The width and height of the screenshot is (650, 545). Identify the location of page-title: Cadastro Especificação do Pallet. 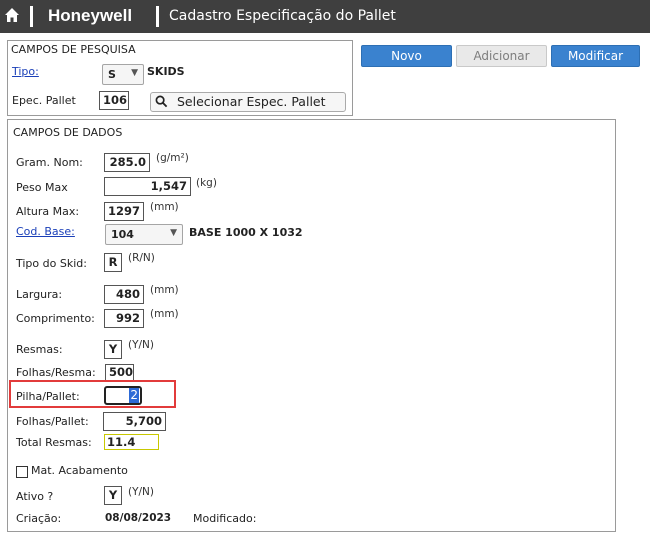
(282, 16).